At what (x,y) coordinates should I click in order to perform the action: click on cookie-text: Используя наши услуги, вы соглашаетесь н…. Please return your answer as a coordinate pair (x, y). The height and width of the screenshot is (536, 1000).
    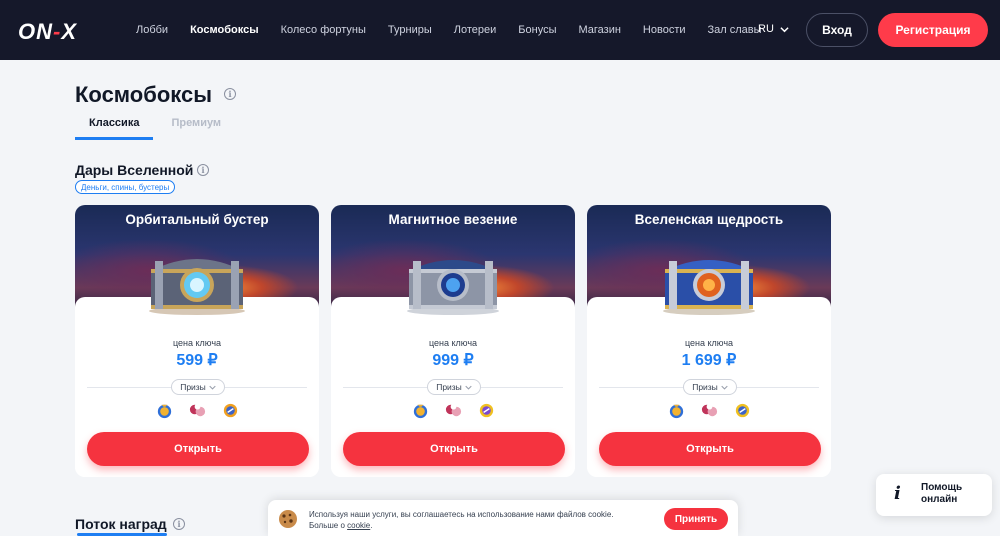
    Looking at the image, I should click on (461, 514).